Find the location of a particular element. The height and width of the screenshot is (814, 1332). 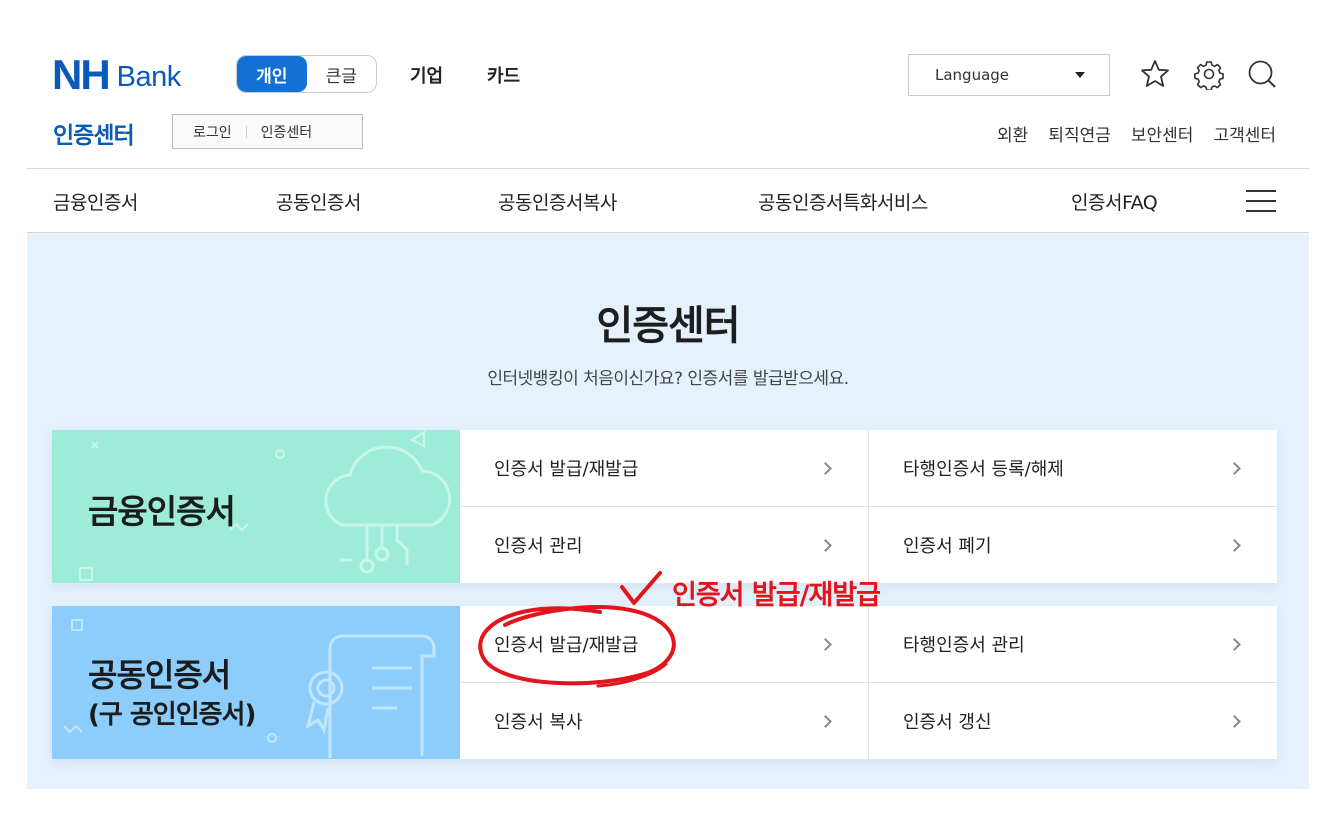

util-link-security: 보안센터 is located at coordinates (1162, 133).